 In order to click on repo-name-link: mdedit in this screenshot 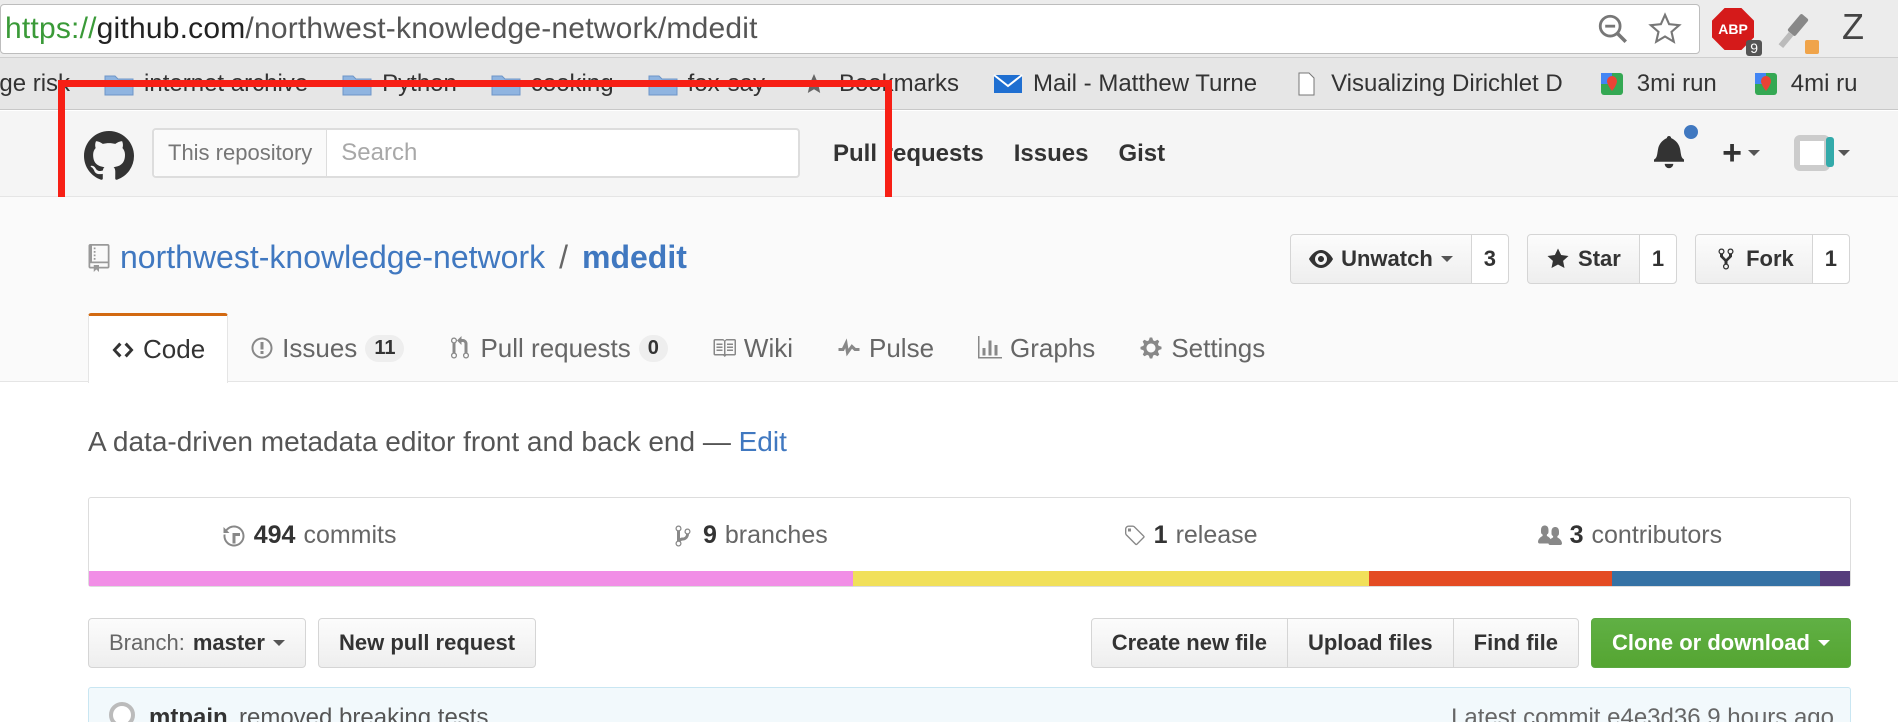, I will do `click(634, 257)`.